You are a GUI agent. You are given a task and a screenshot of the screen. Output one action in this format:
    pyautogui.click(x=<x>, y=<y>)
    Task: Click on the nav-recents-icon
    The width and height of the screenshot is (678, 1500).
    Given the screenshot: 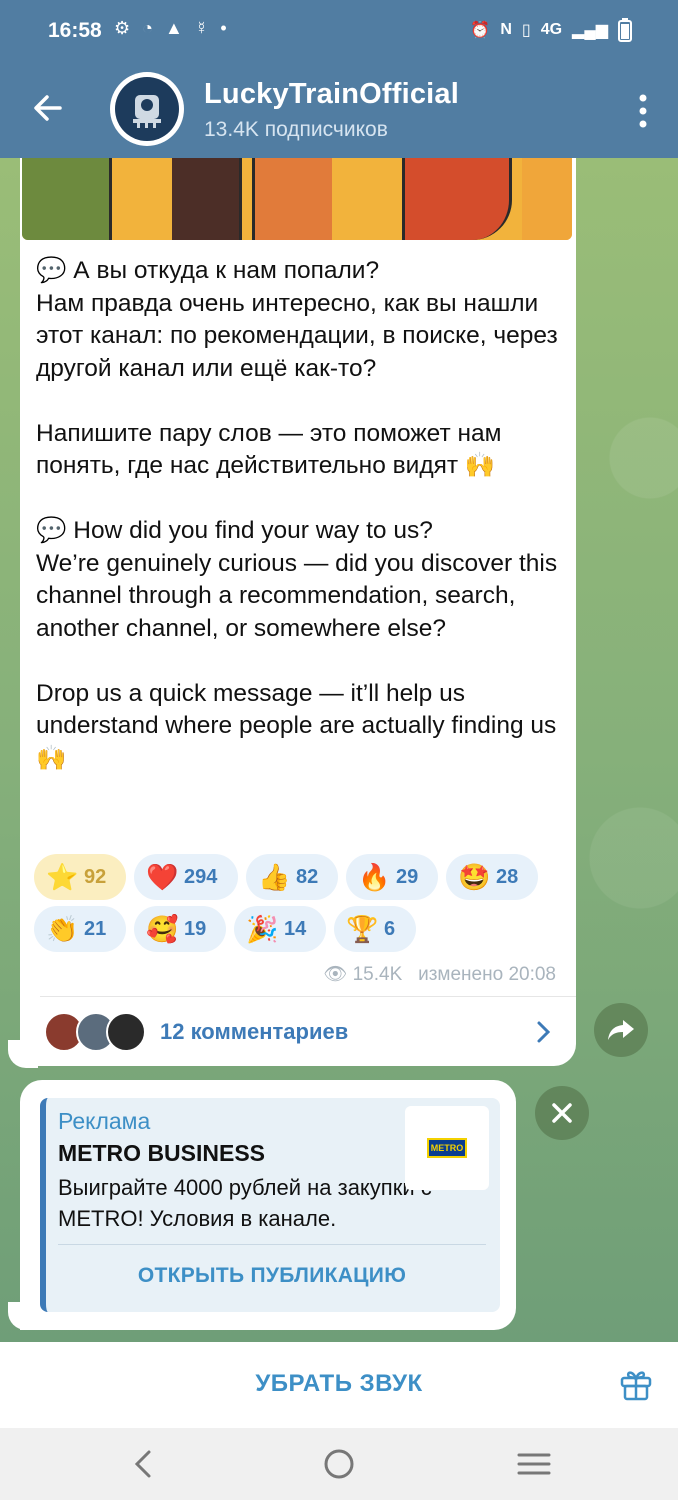 What is the action you would take?
    pyautogui.click(x=534, y=1464)
    